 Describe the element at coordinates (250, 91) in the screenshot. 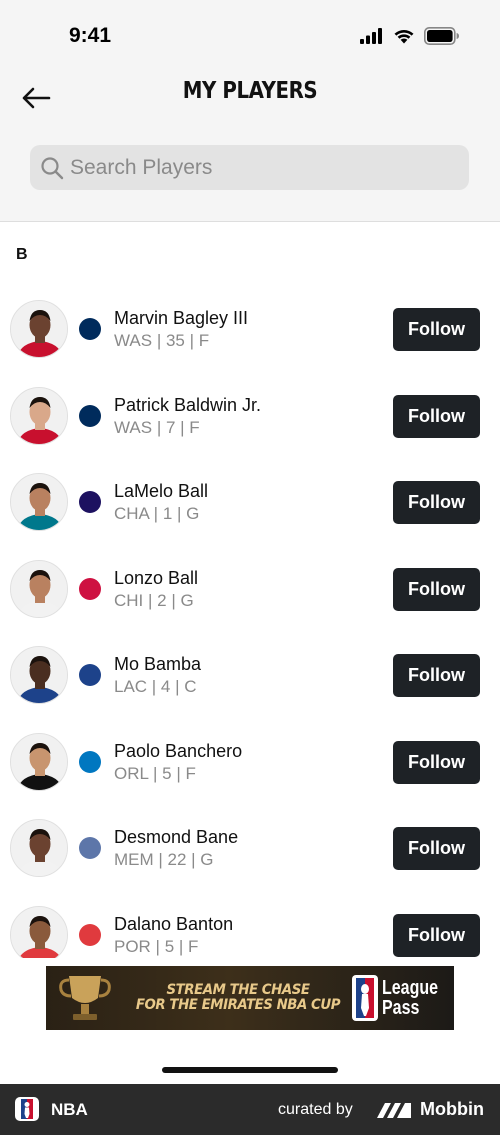

I see `page-title: MY PLAYERS` at that location.